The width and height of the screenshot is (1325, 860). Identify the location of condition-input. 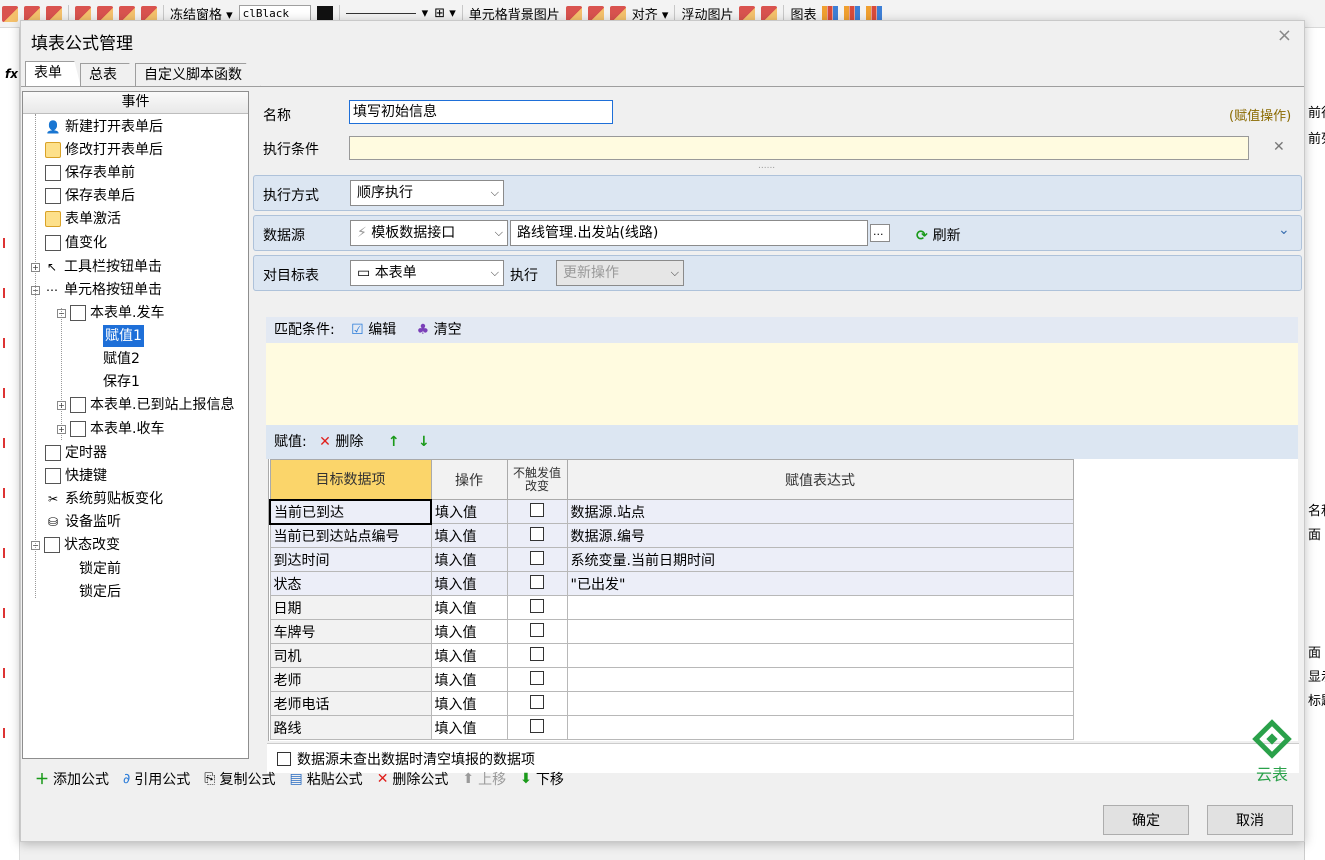
(799, 148).